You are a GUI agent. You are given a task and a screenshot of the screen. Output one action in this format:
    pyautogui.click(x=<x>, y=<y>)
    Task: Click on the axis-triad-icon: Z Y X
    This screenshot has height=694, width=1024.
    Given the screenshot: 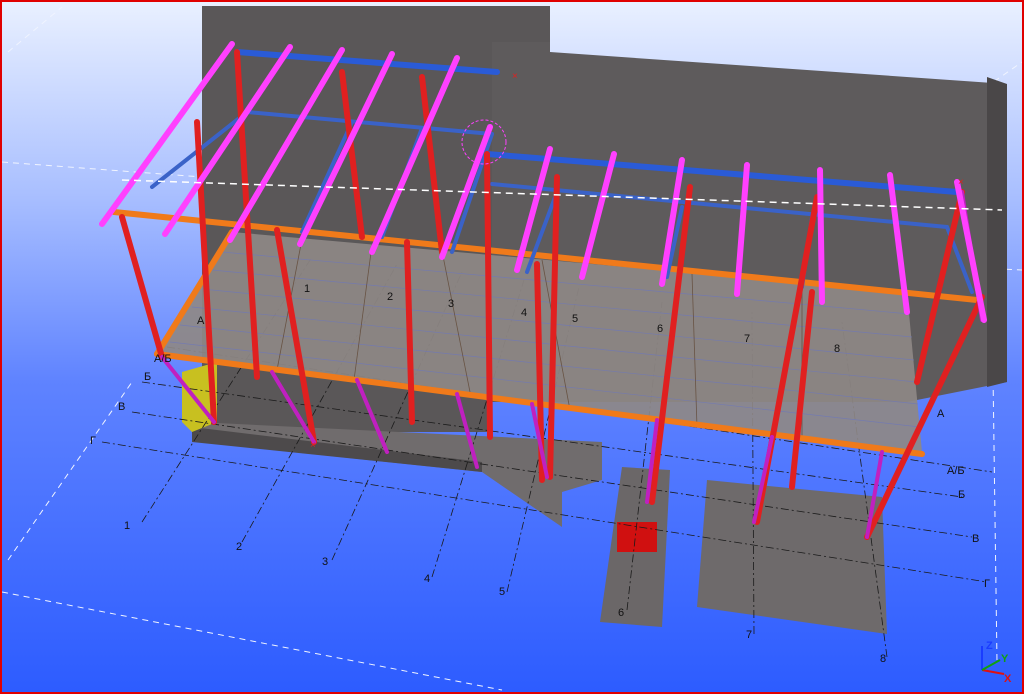 What is the action you would take?
    pyautogui.click(x=996, y=662)
    